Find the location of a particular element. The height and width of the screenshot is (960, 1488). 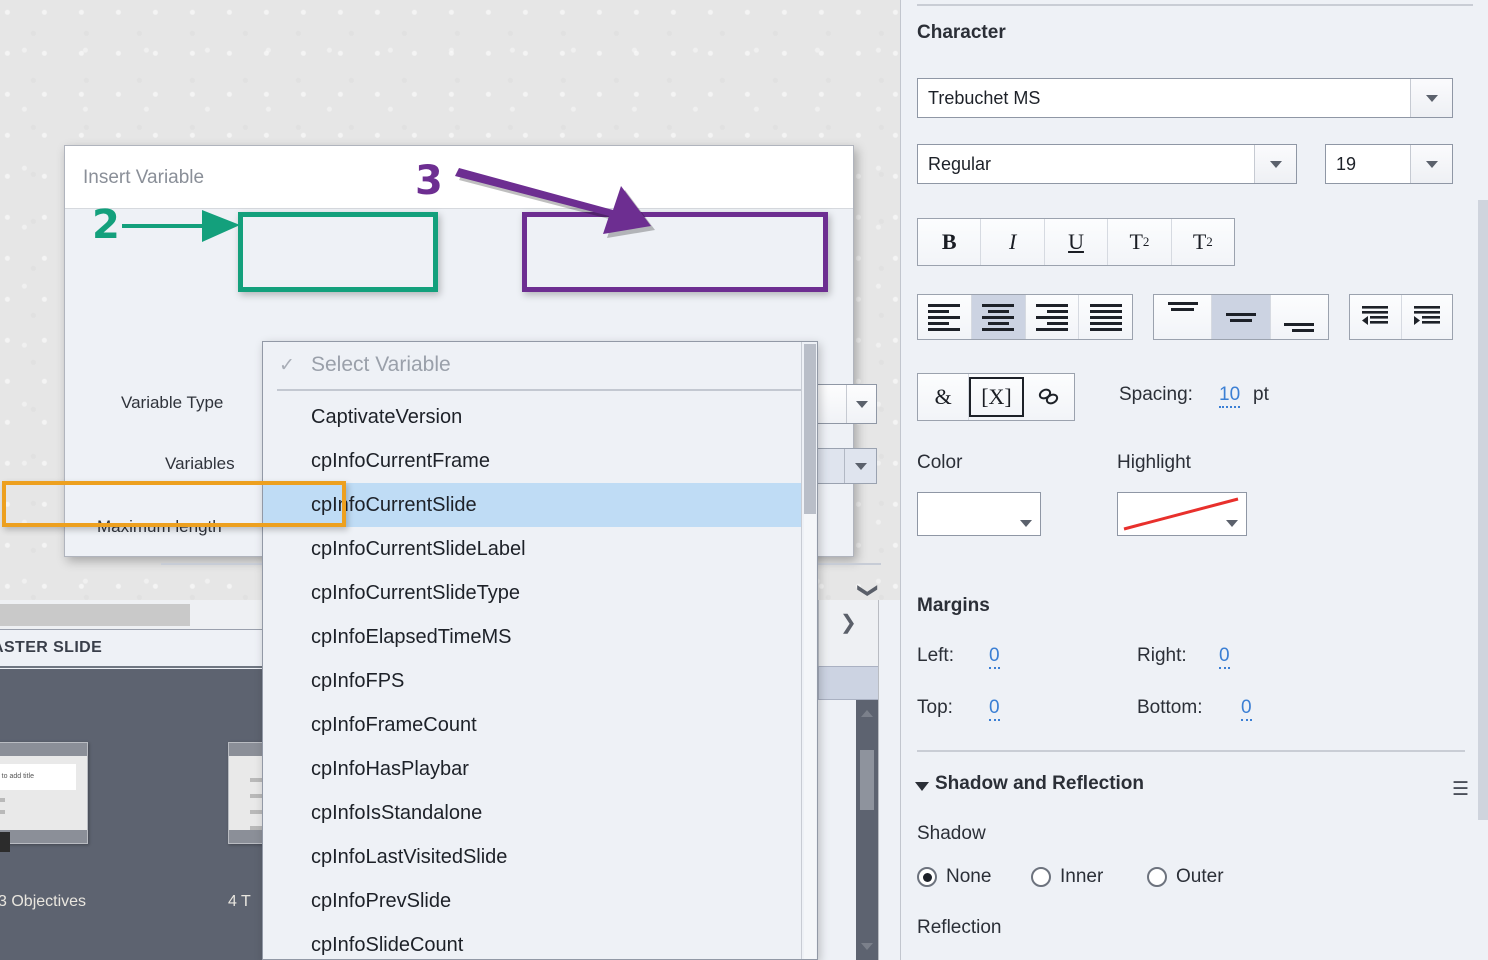

insert-variable-button: [X] is located at coordinates (996, 397).